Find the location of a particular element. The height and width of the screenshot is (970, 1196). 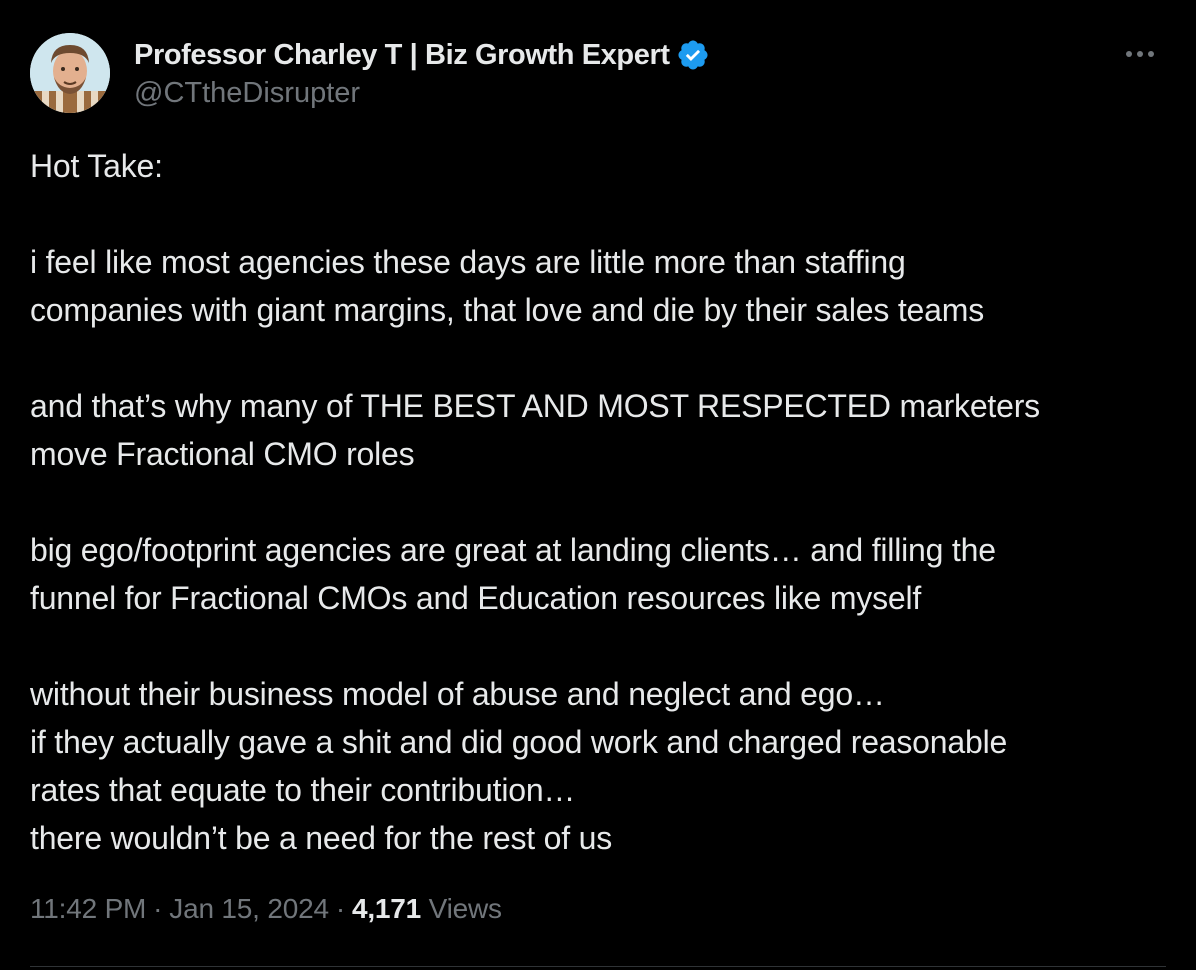

views-link: 4,171 Views is located at coordinates (427, 908).